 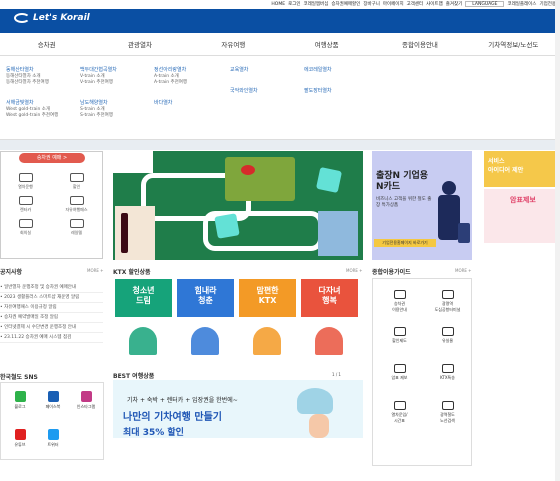 I want to click on utility-link: 코레일플레이스, so click(x=521, y=4).